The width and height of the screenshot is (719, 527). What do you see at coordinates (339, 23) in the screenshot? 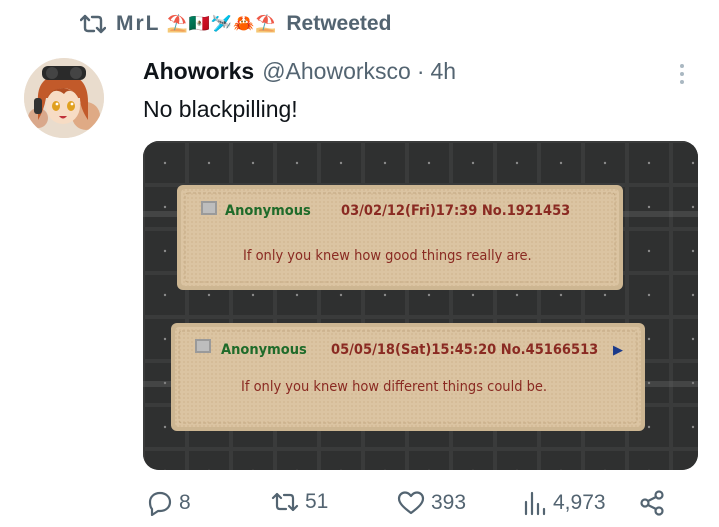
I see `retweeted-label: Retweeted` at bounding box center [339, 23].